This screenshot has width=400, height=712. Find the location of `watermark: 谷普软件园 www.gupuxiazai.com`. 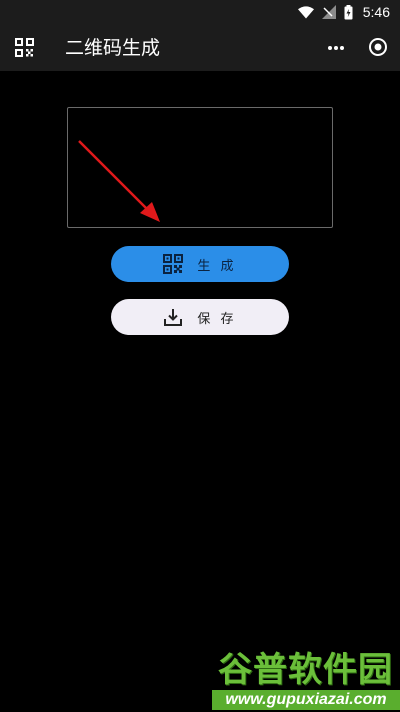

watermark: 谷普软件园 www.gupuxiazai.com is located at coordinates (305, 681).